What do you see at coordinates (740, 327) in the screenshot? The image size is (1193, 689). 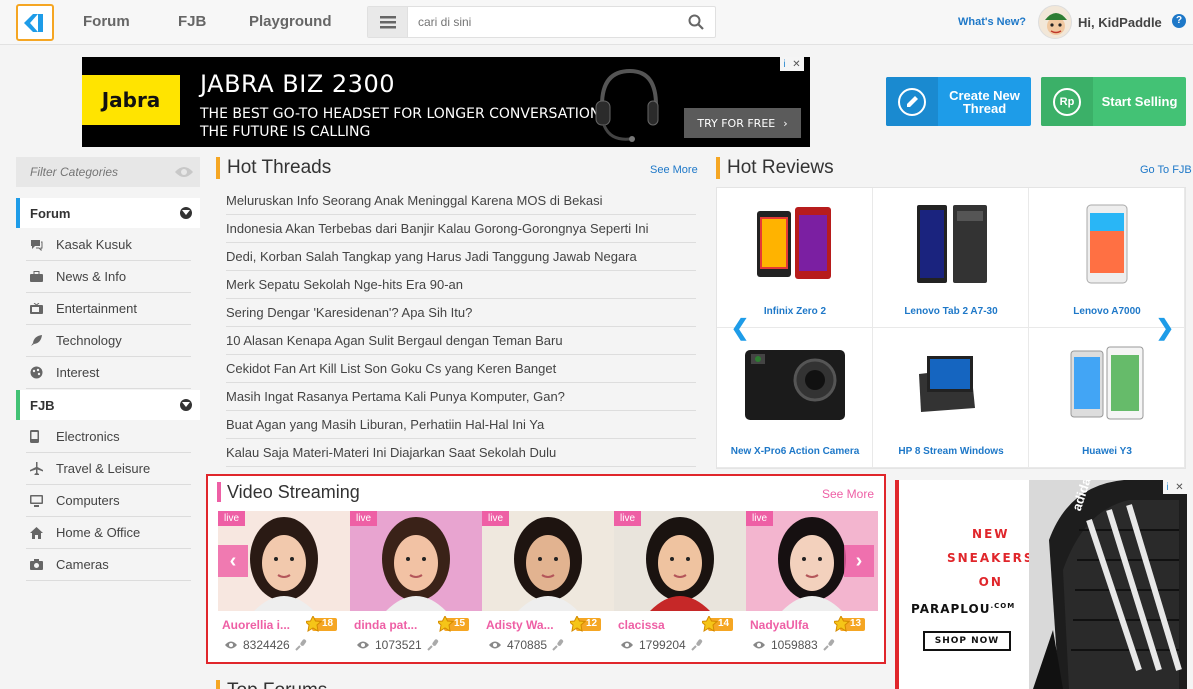 I see `reviews-prev-icon: ❮` at bounding box center [740, 327].